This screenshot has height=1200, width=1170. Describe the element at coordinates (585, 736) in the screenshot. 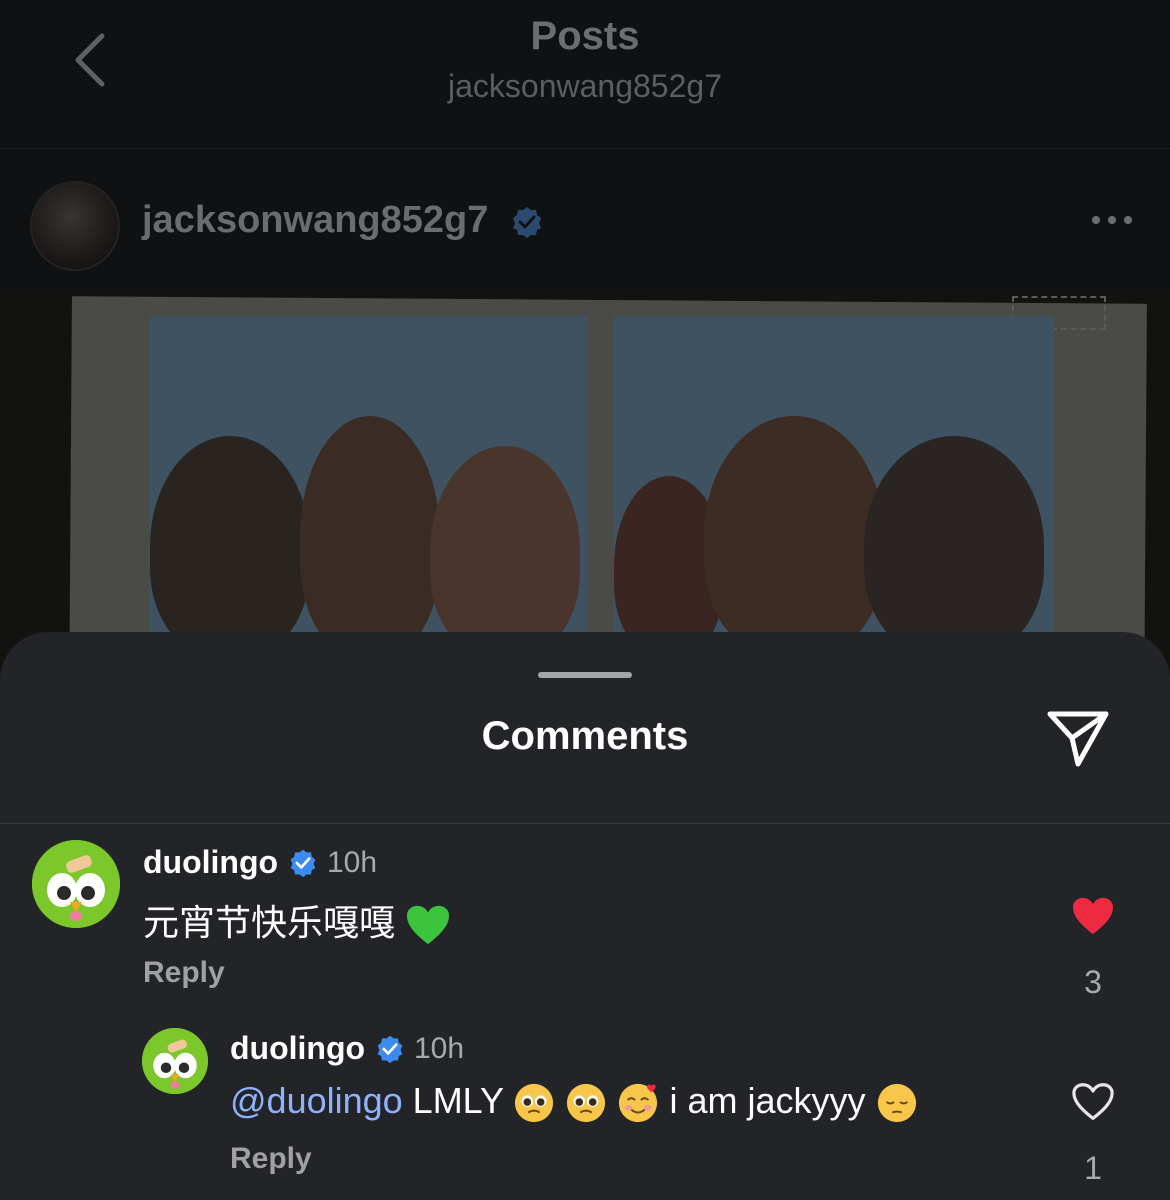

I see `comments-title: Comments` at that location.